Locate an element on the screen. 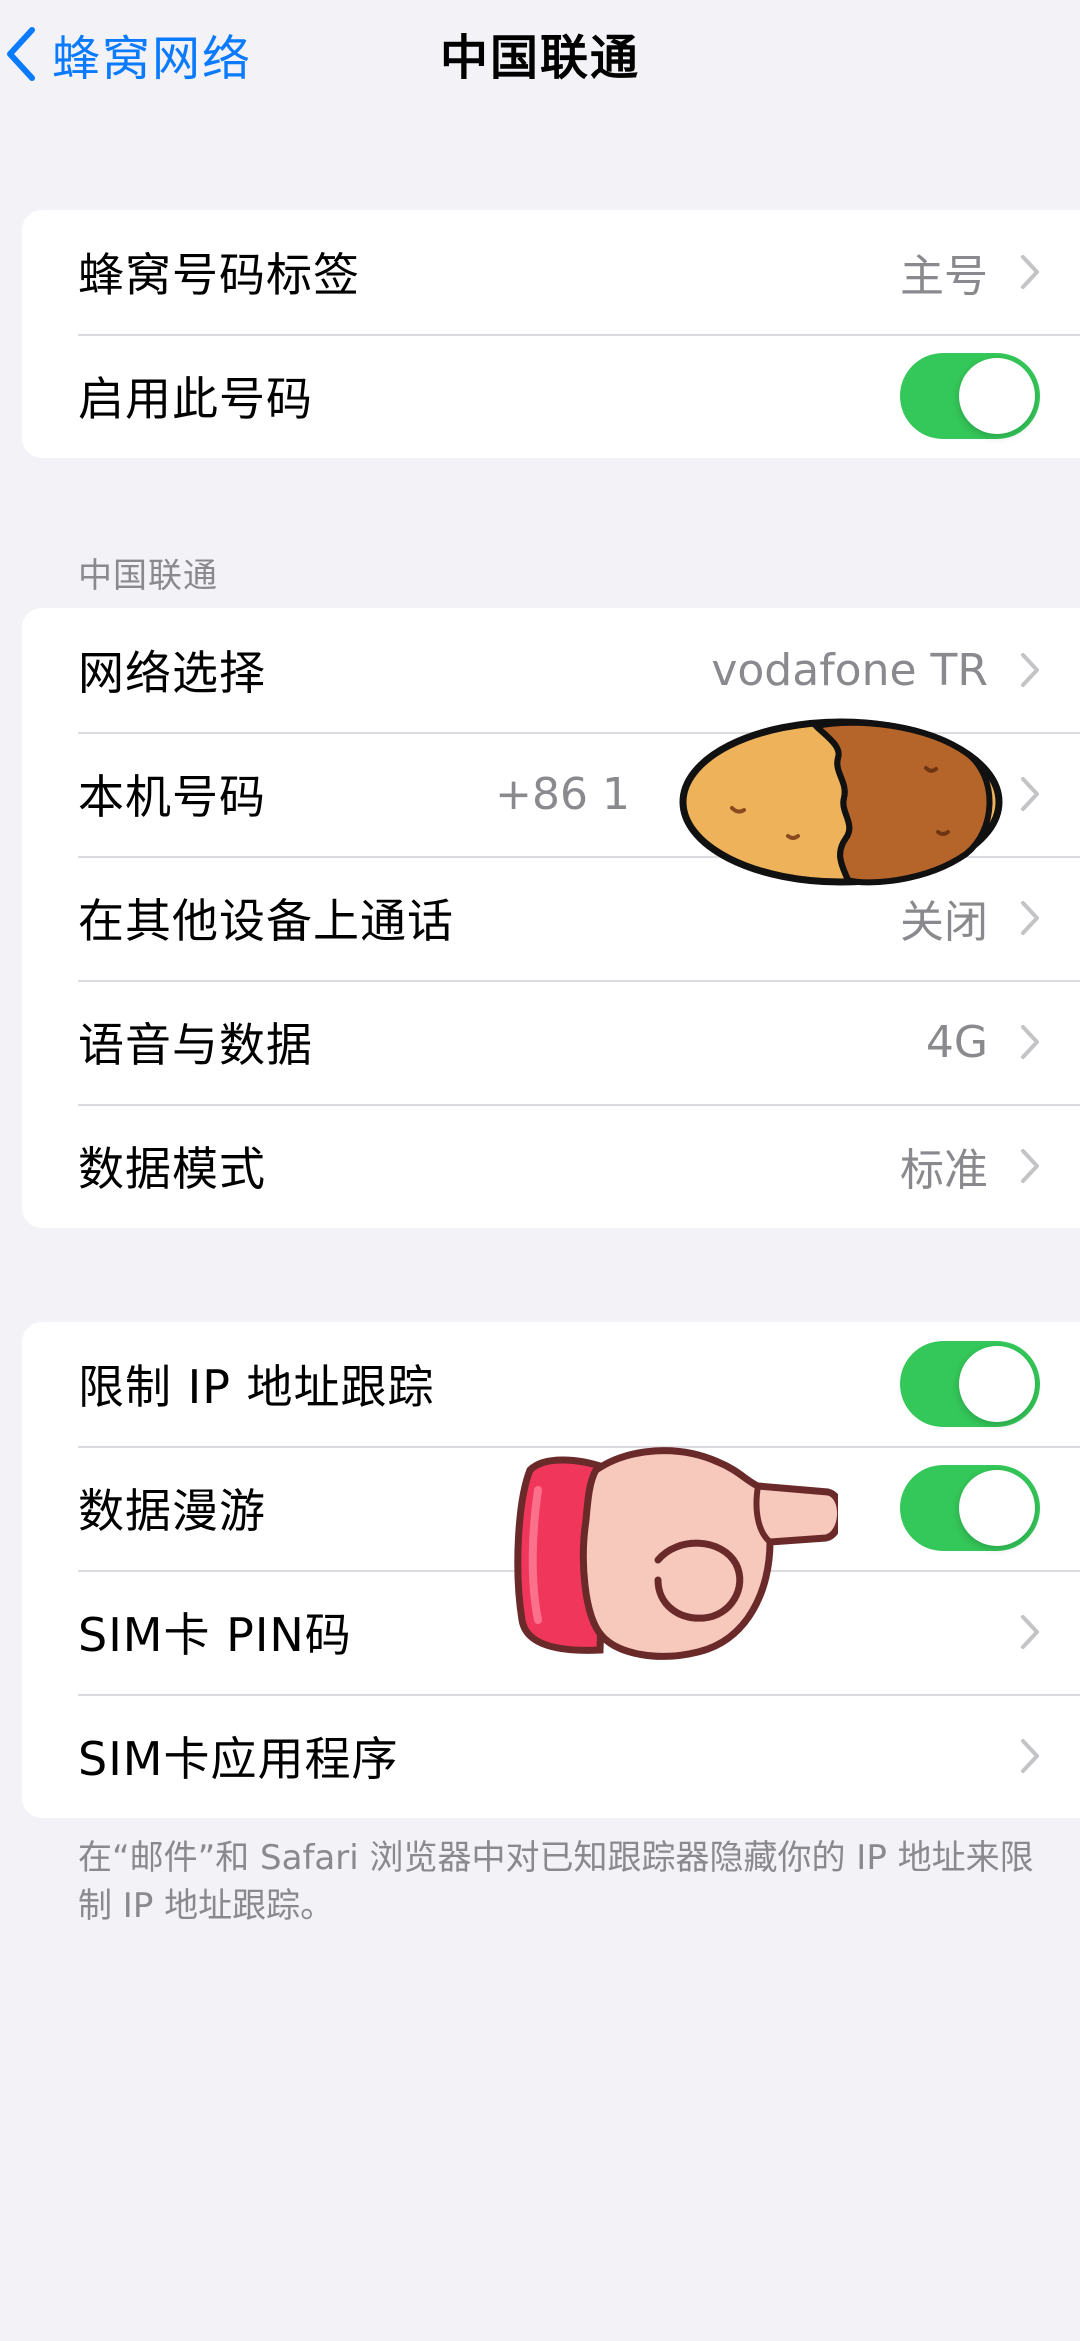 This screenshot has height=2341, width=1080. row-label: 蜂窝号码标签 is located at coordinates (219, 275).